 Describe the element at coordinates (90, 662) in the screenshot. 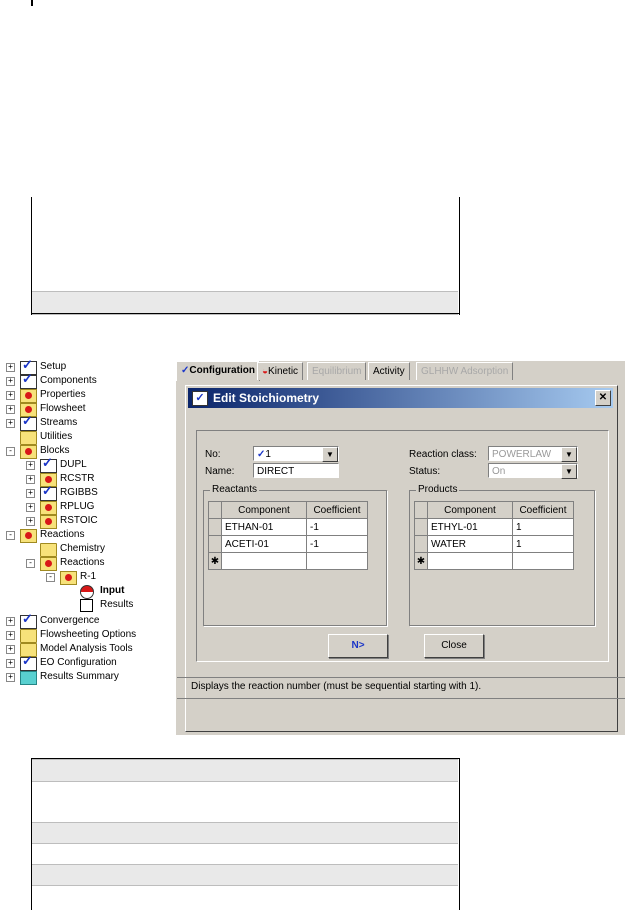

I see `tree-item-eo-configuration: + EO Configuration` at that location.